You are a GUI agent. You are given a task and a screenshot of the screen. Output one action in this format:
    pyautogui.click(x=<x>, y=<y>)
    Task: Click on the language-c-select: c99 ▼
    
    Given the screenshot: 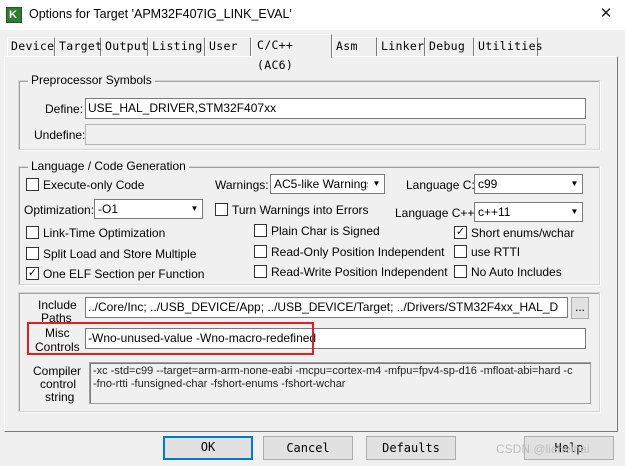 What is the action you would take?
    pyautogui.click(x=528, y=184)
    